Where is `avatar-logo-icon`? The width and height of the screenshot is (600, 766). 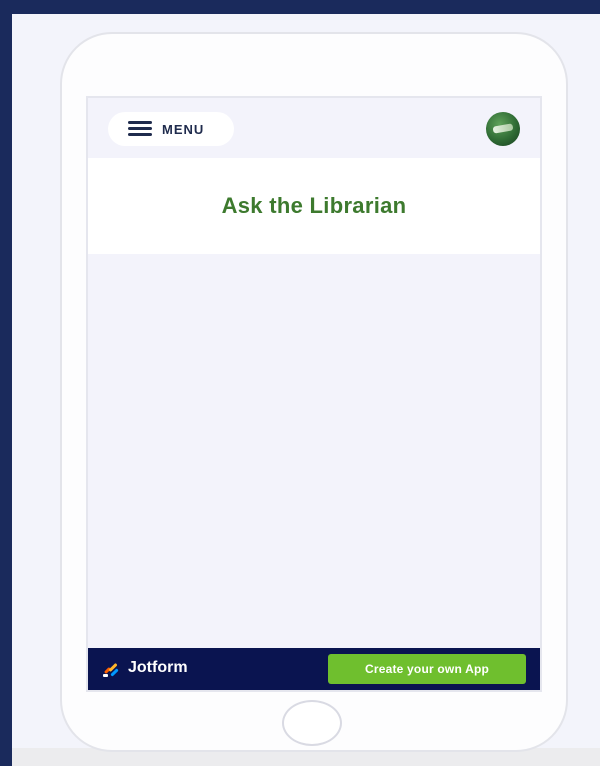
avatar-logo-icon is located at coordinates (503, 129).